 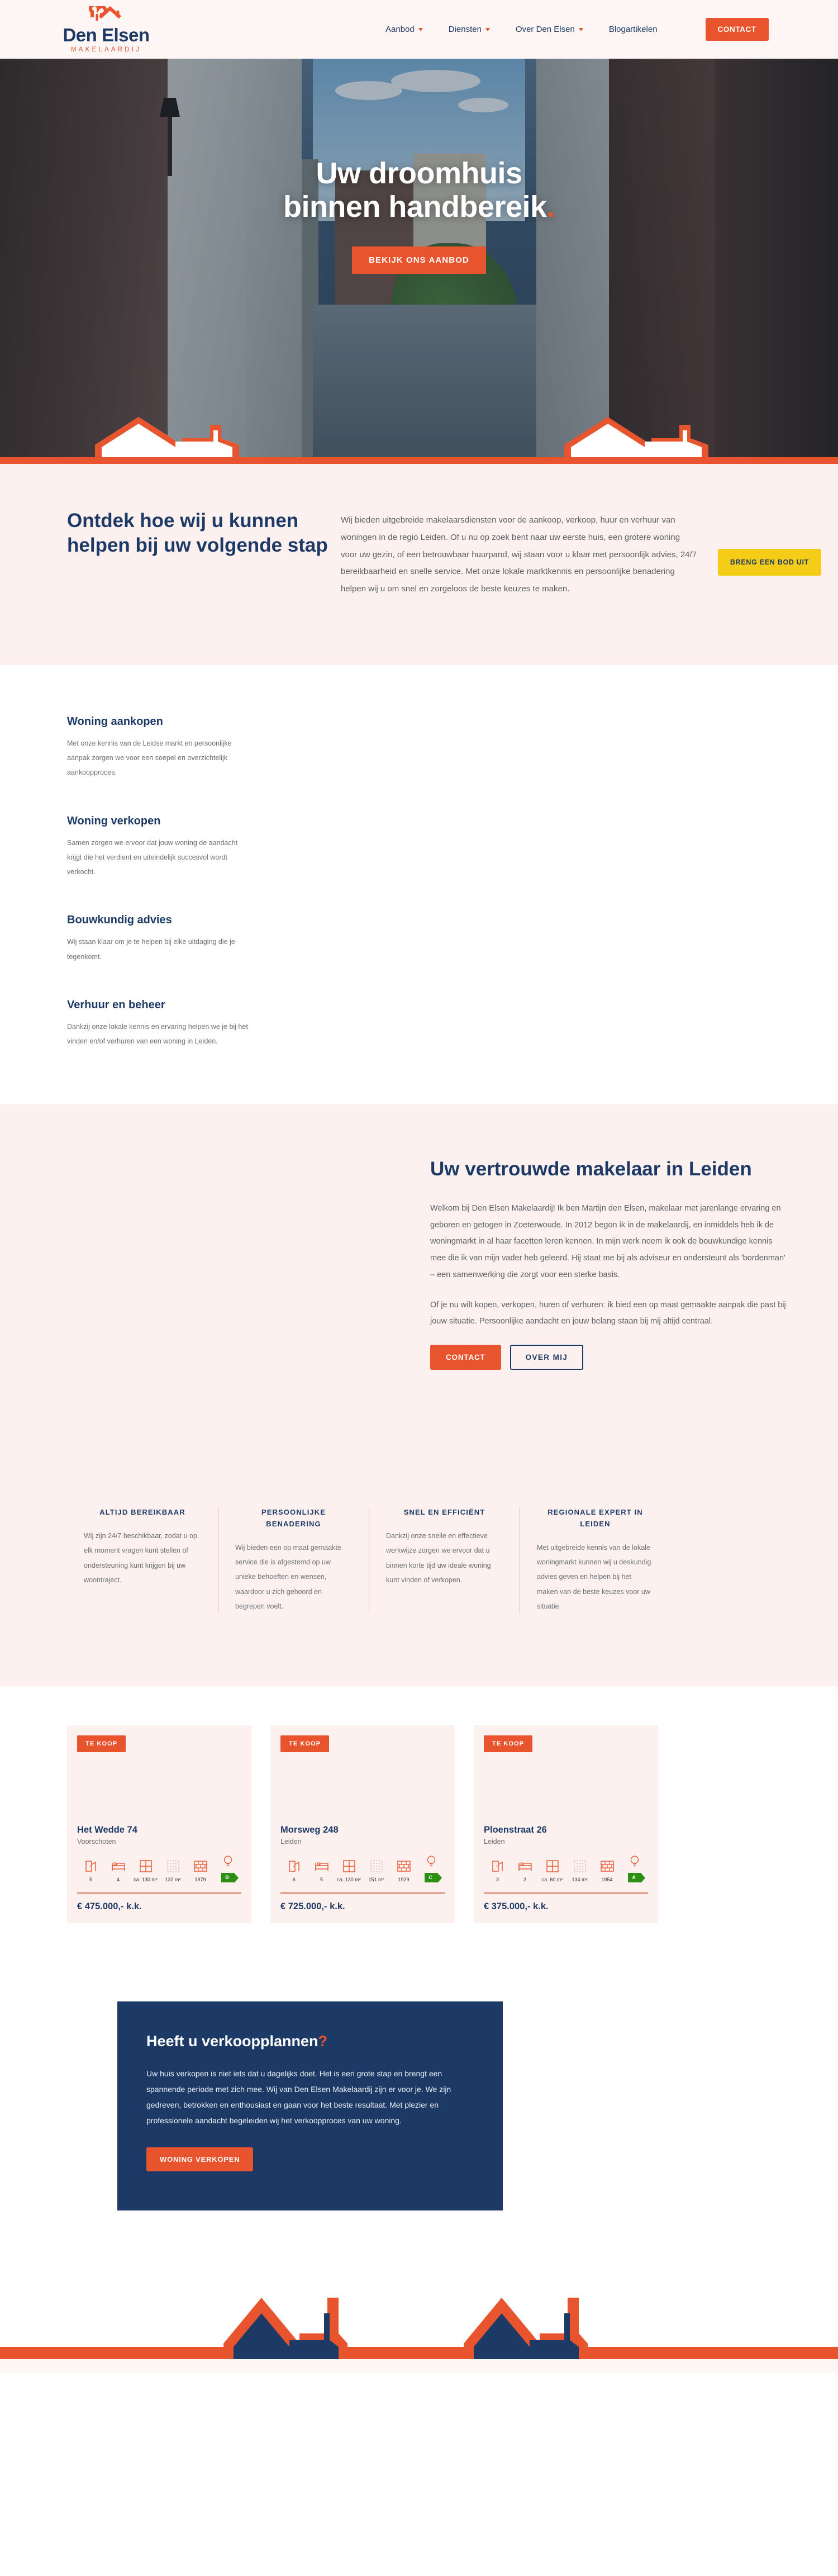 What do you see at coordinates (580, 1880) in the screenshot?
I see `spec-value: 134 m²` at bounding box center [580, 1880].